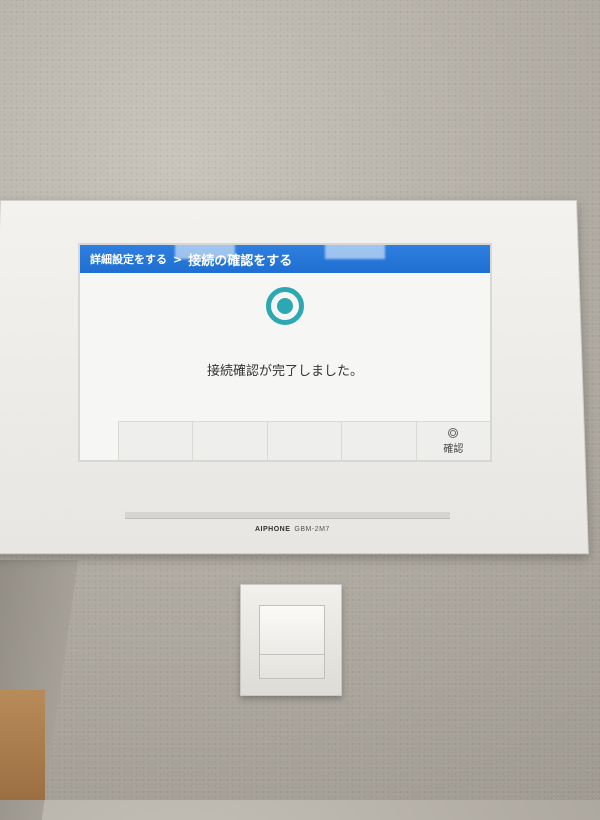  What do you see at coordinates (453, 432) in the screenshot?
I see `confirm-icon` at bounding box center [453, 432].